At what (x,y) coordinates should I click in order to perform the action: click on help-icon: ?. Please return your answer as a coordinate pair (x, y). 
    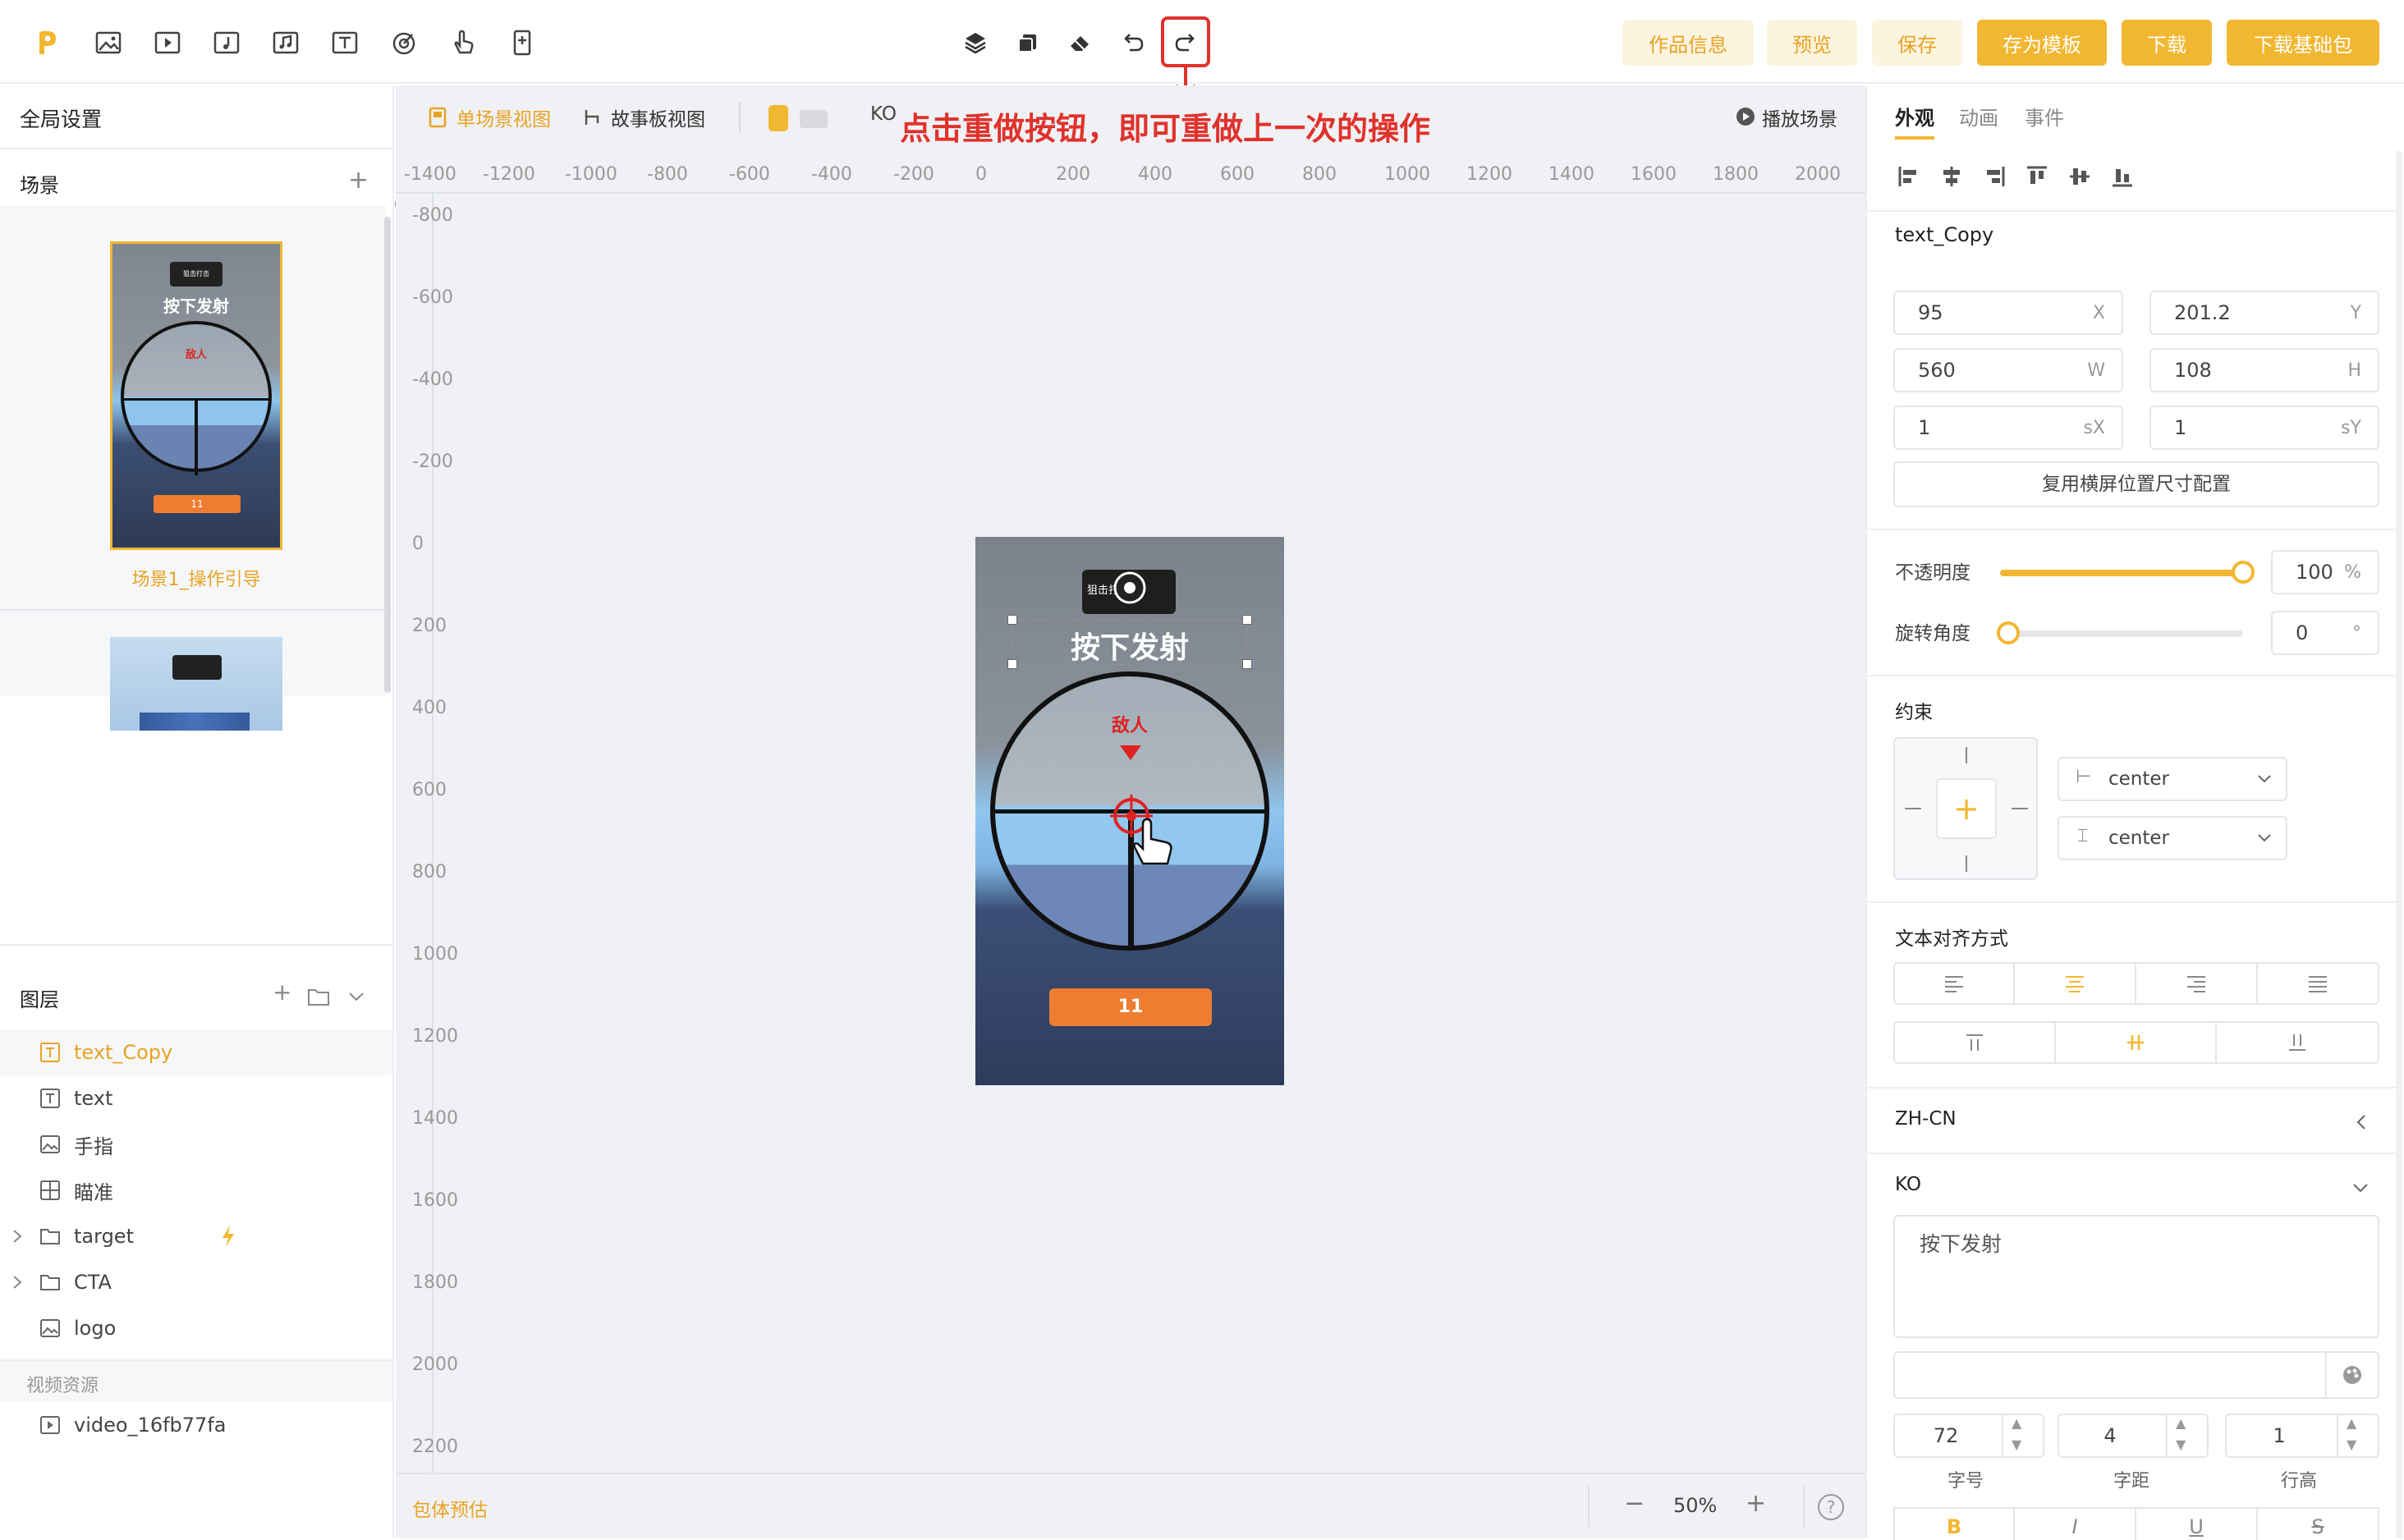
    Looking at the image, I should click on (1831, 1507).